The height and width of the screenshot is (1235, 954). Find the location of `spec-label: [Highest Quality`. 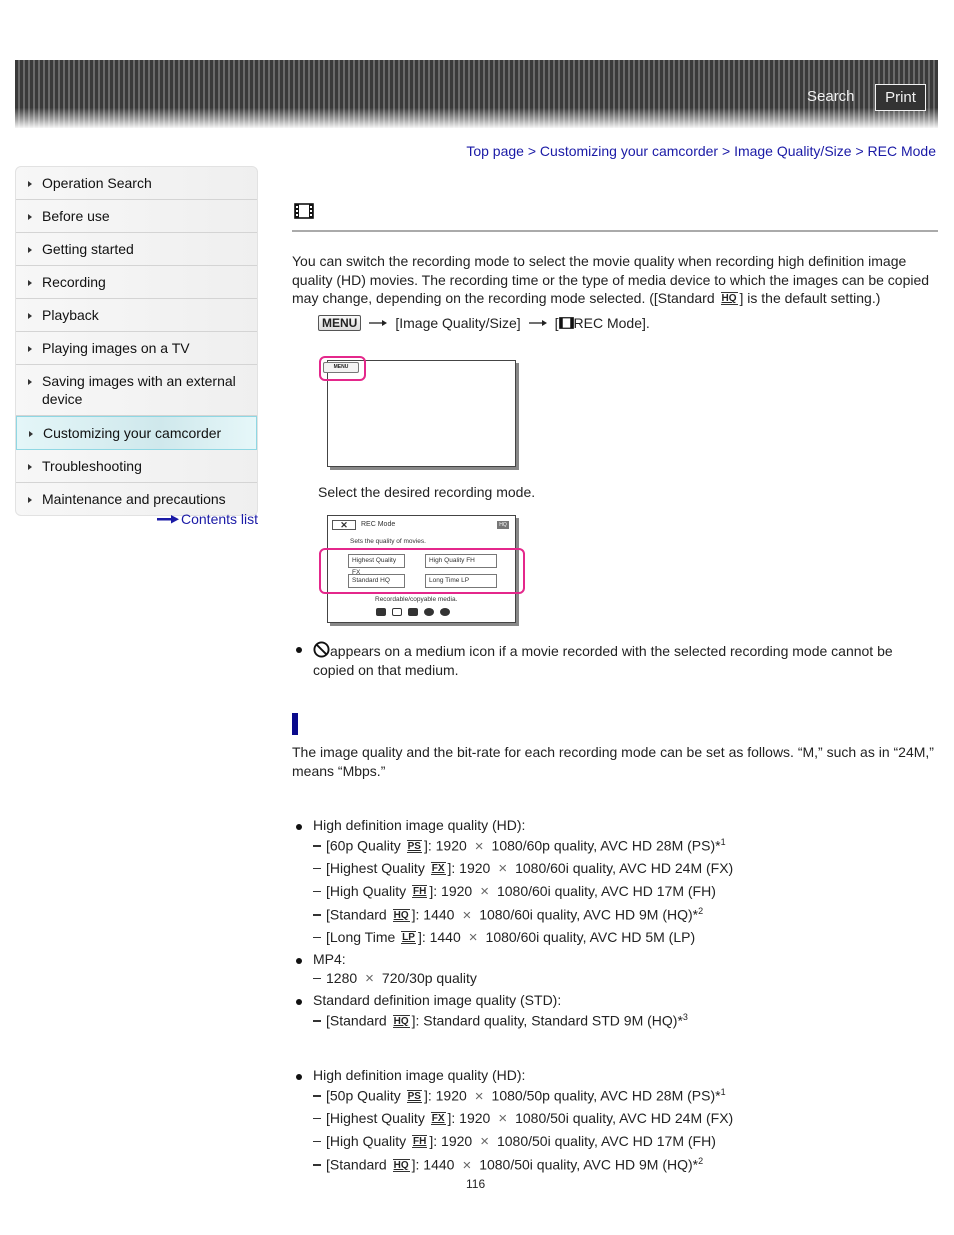

spec-label: [Highest Quality is located at coordinates (375, 1118).